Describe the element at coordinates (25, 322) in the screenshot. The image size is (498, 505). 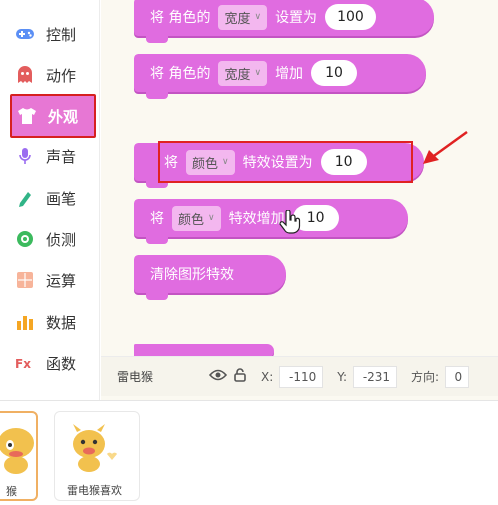
I see `chart-icon` at that location.